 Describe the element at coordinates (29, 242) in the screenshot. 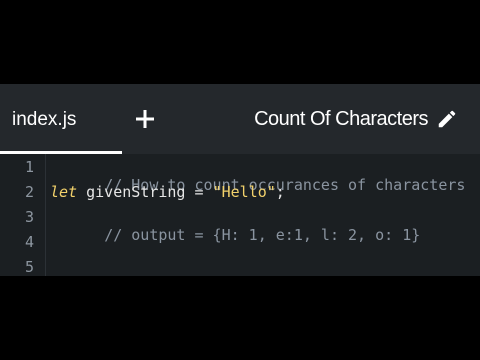

I see `line-number: 4` at that location.